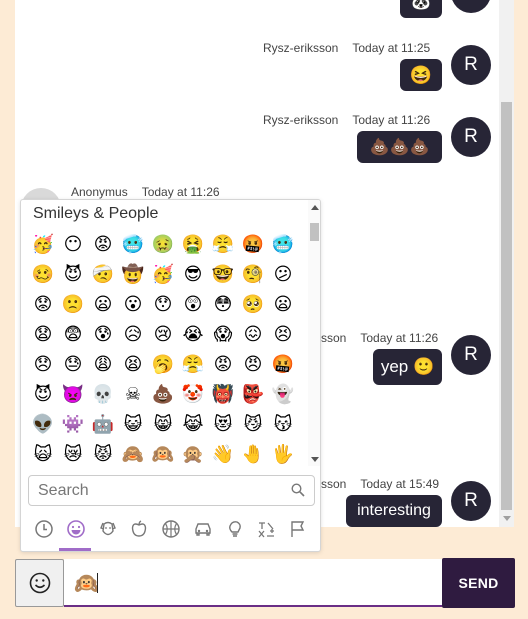 The height and width of the screenshot is (619, 528). I want to click on emoji-option: 🤮, so click(193, 245).